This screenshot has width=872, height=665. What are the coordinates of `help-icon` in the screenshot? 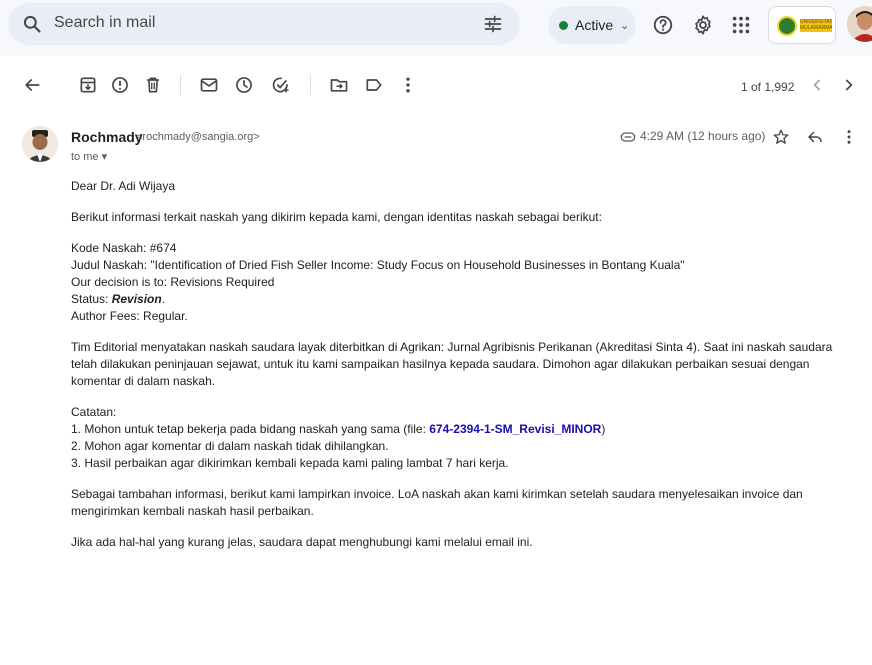 It's located at (663, 25).